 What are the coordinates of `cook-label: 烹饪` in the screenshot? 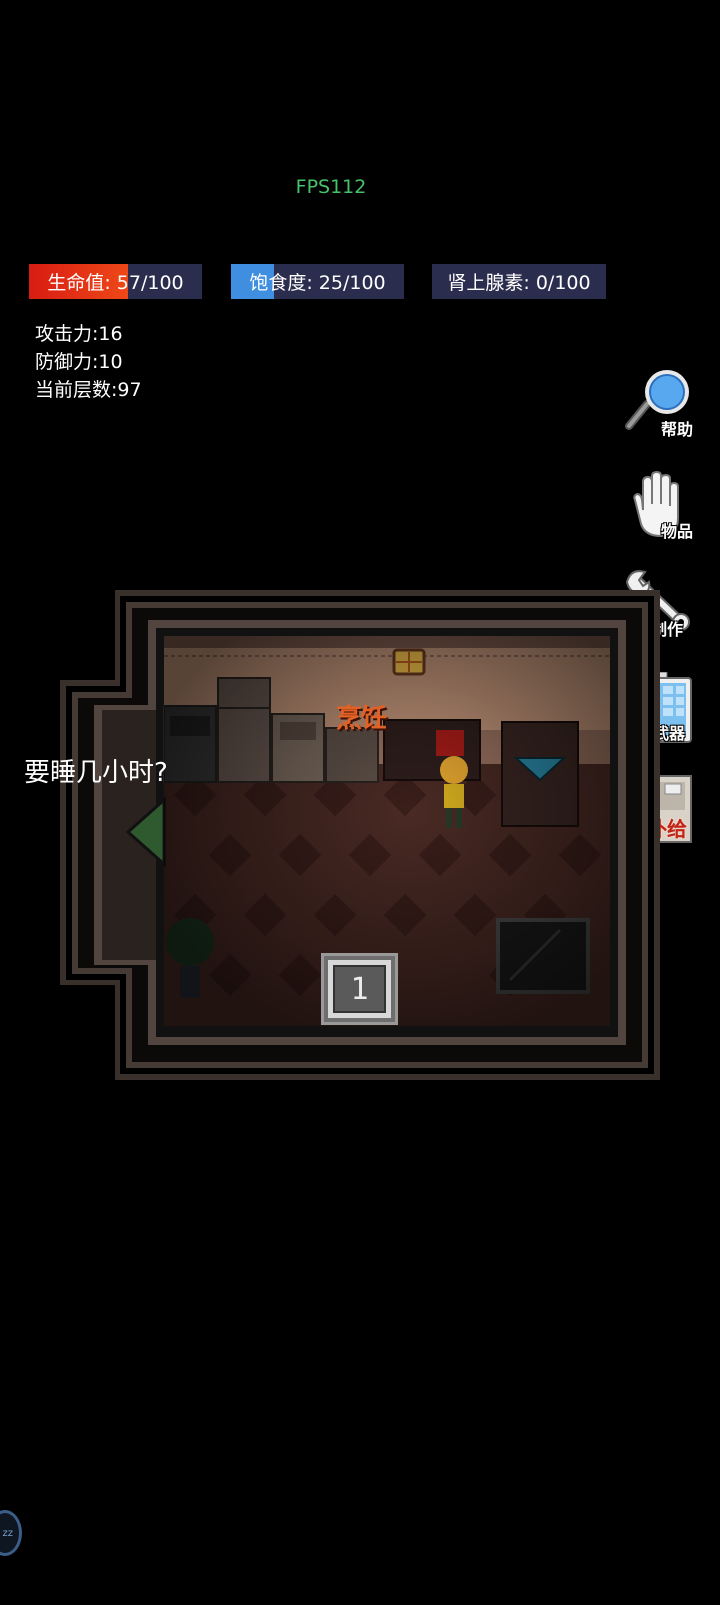 It's located at (361, 716).